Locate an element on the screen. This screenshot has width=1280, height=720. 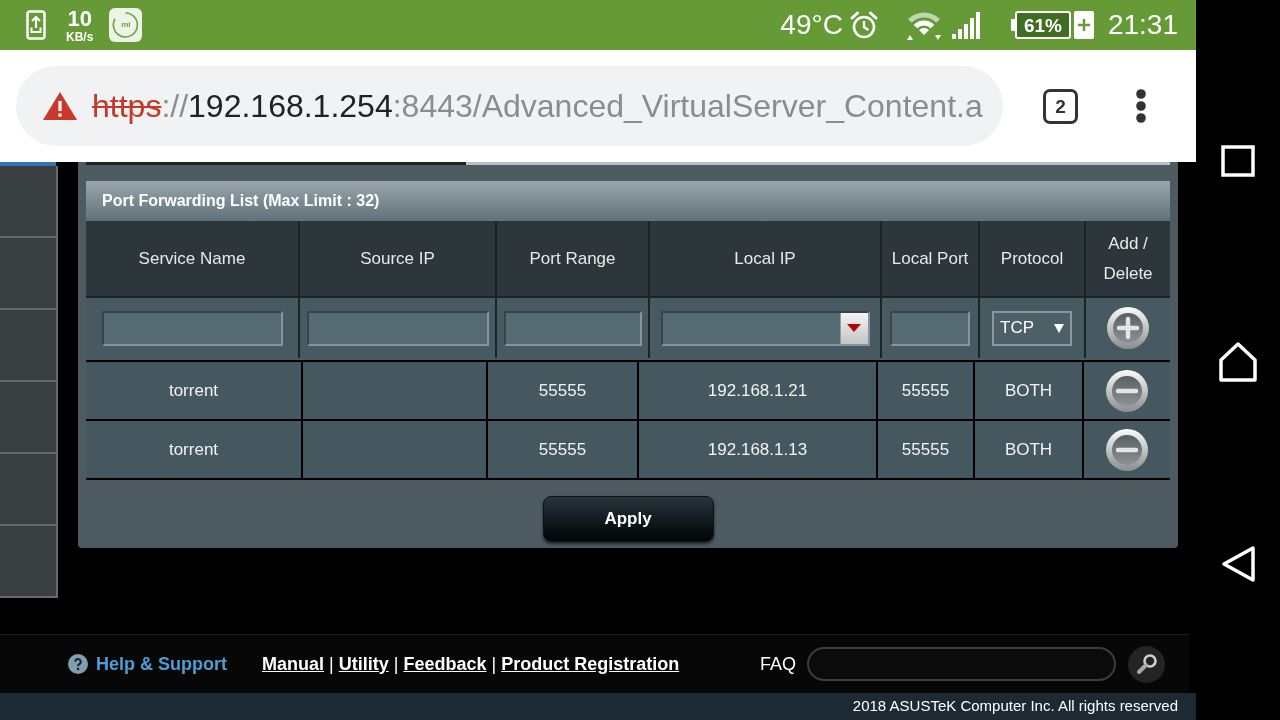
apply-button: Apply is located at coordinates (628, 519).